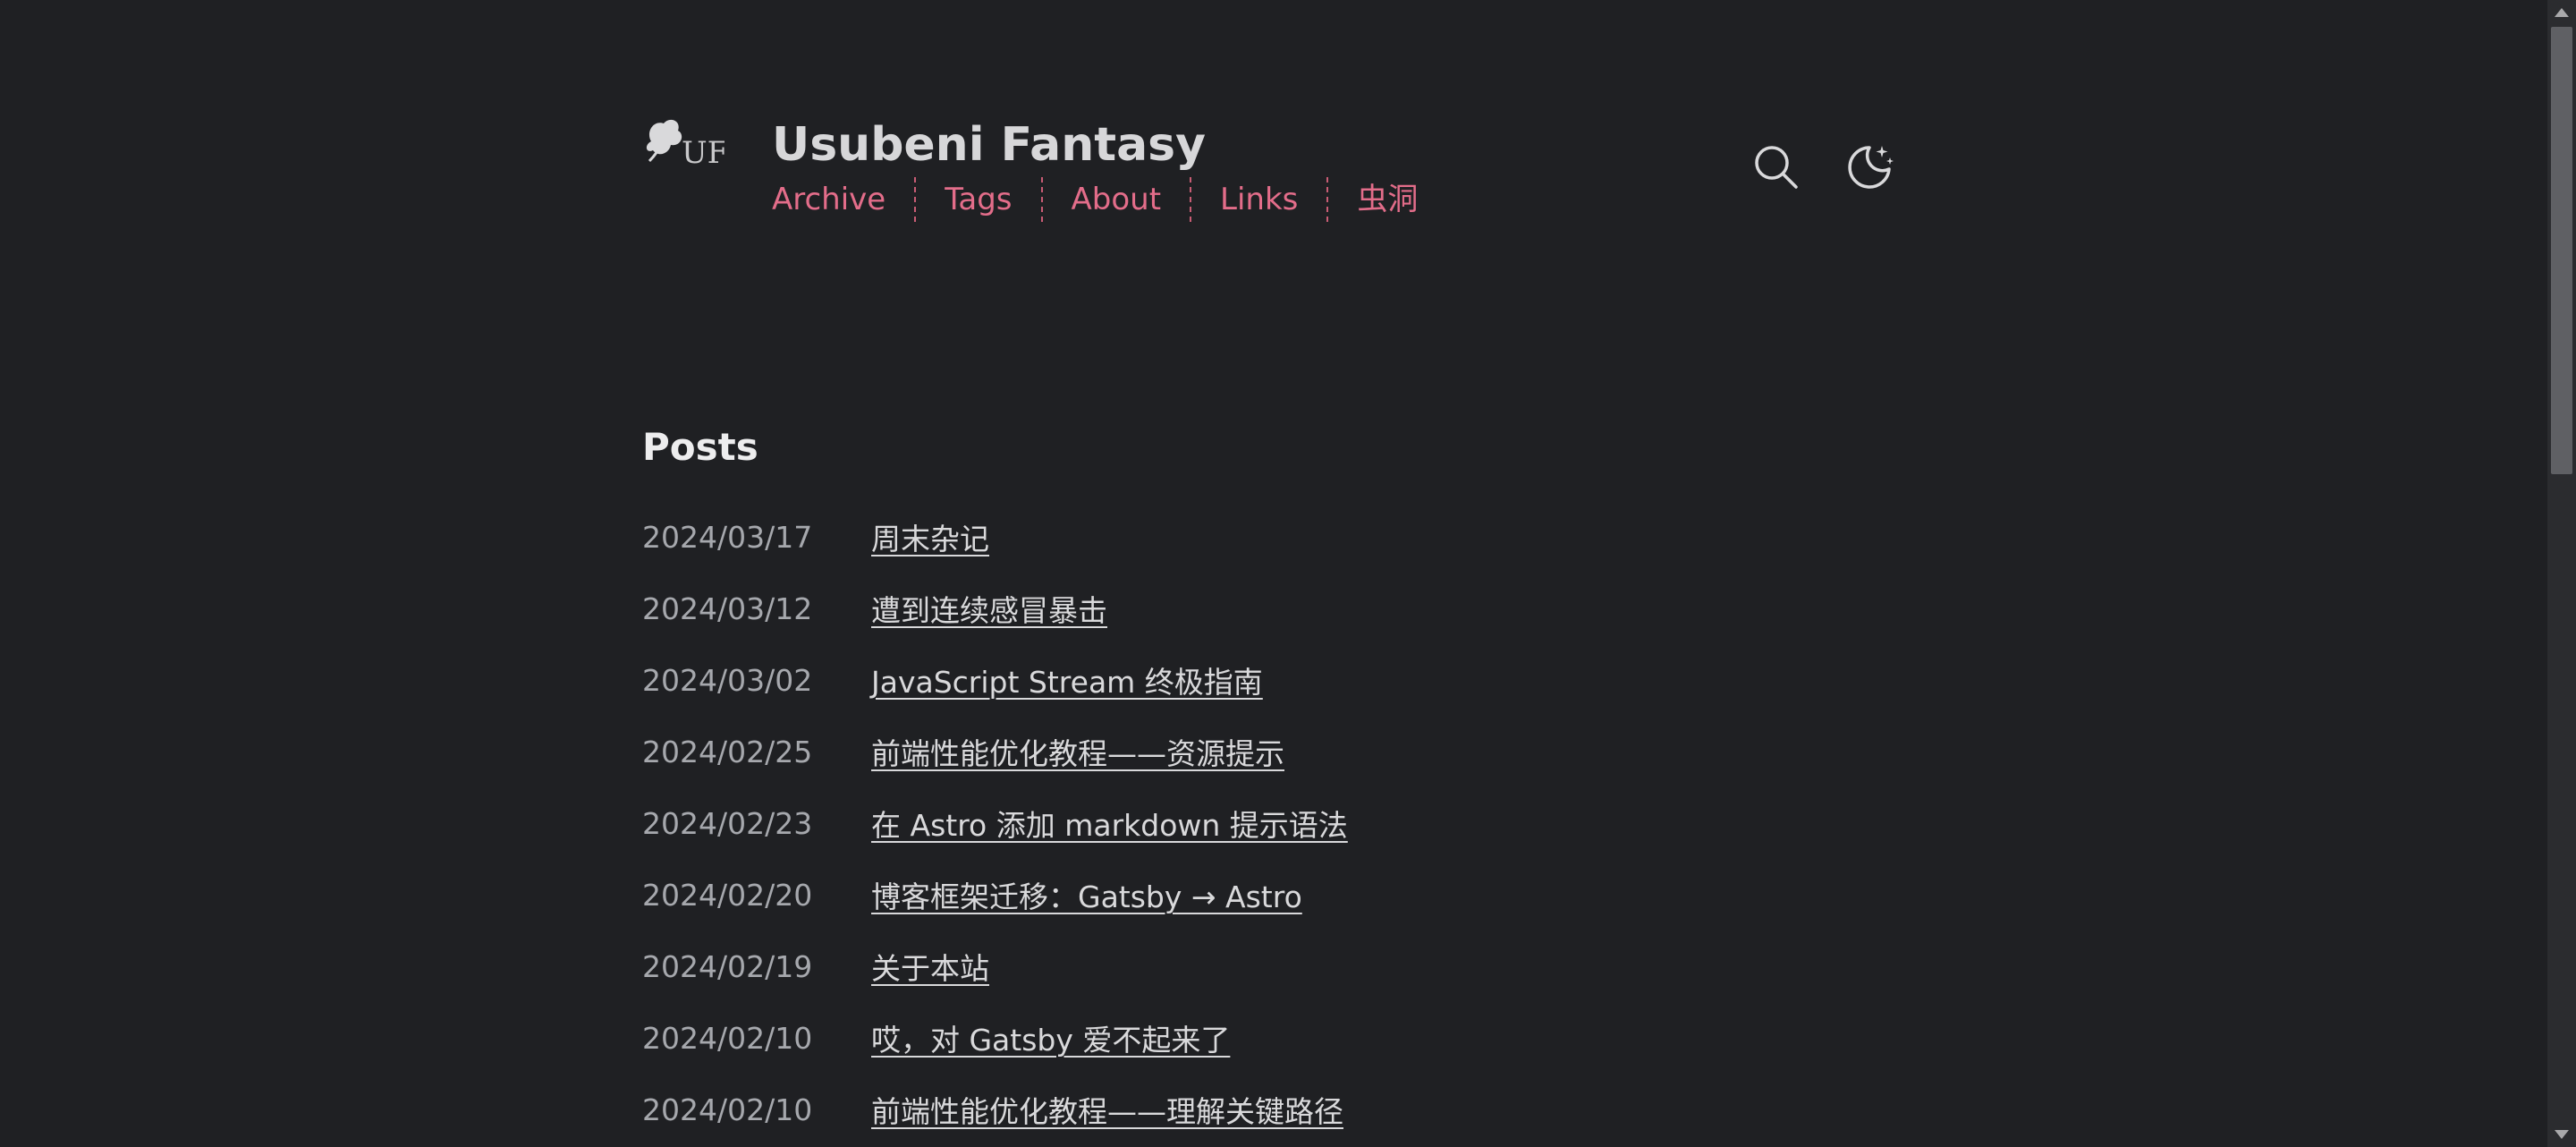 The height and width of the screenshot is (1147, 2576). What do you see at coordinates (1086, 894) in the screenshot?
I see `post-link: 博客框架迁移：Gatsby → Astro` at bounding box center [1086, 894].